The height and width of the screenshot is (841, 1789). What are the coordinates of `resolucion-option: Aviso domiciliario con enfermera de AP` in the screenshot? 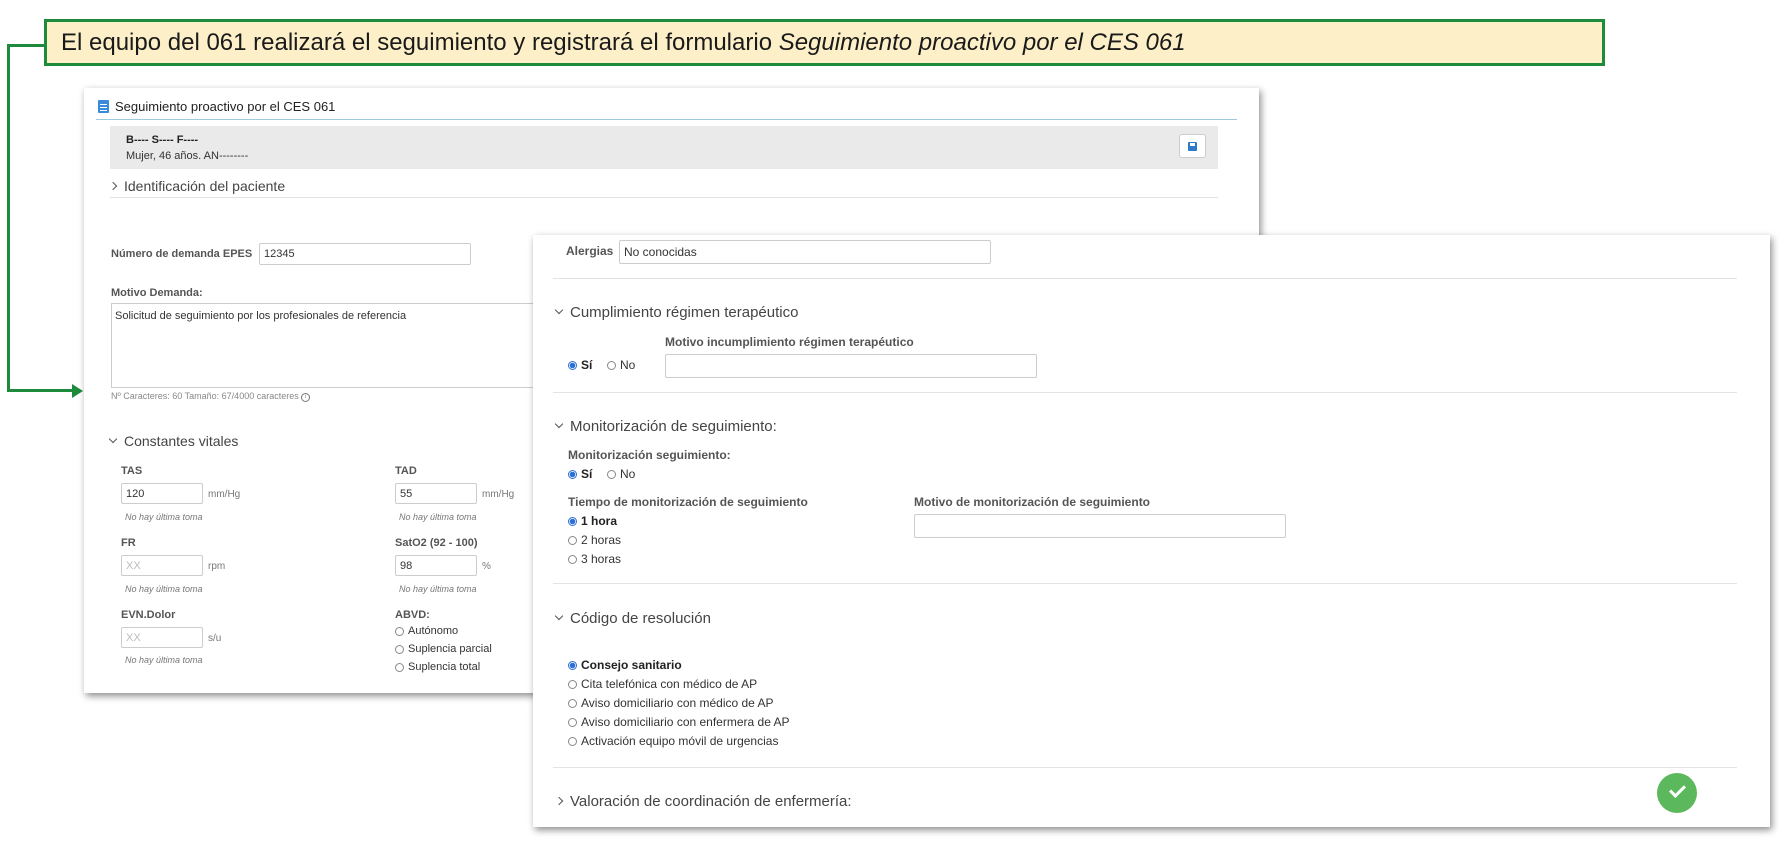 It's located at (679, 722).